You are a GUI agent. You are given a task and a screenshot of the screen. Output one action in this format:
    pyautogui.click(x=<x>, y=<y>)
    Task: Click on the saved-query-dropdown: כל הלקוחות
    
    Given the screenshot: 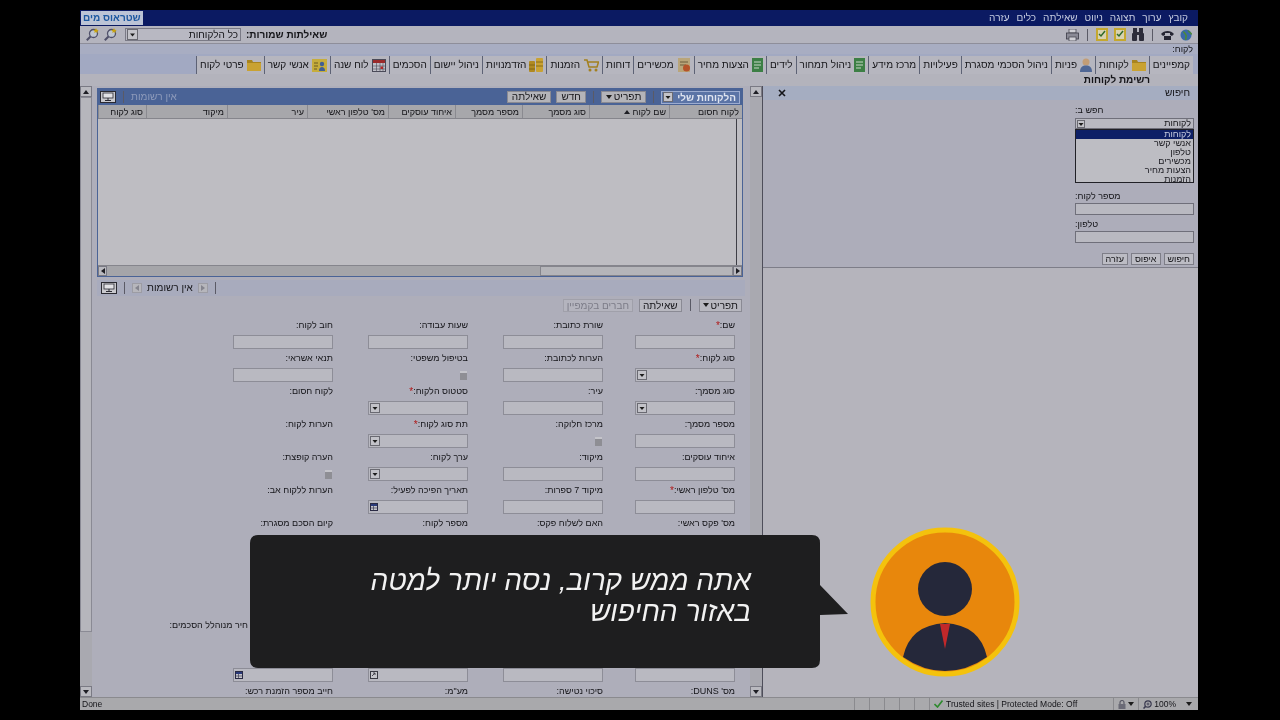 What is the action you would take?
    pyautogui.click(x=183, y=34)
    